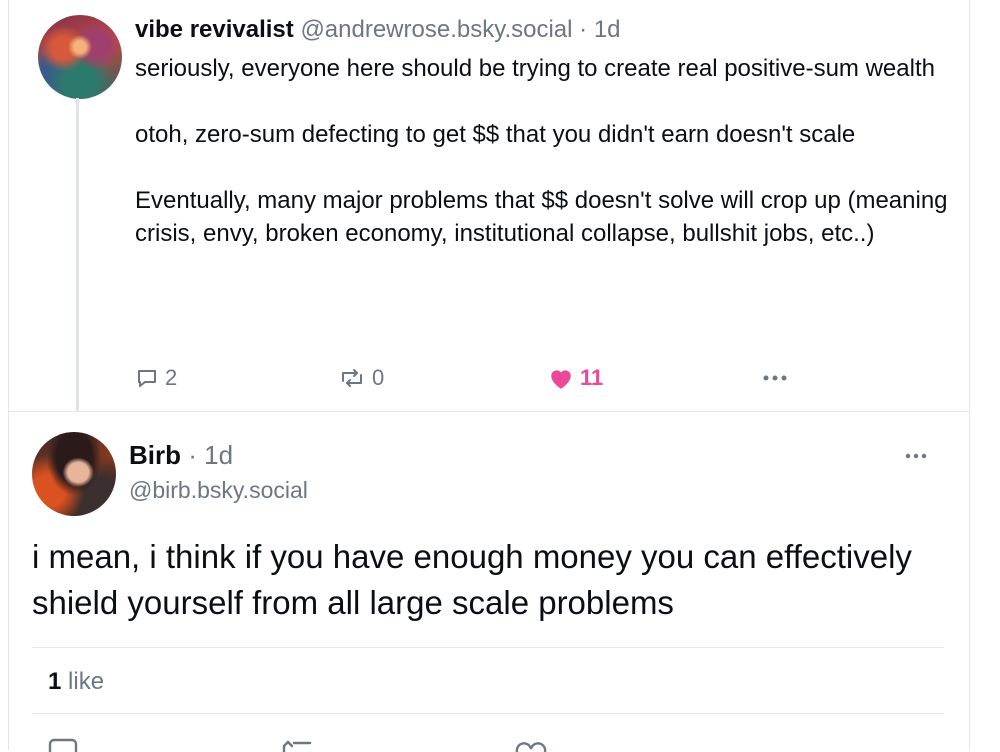 The height and width of the screenshot is (752, 1000). What do you see at coordinates (378, 377) in the screenshot?
I see `repost-count: 0` at bounding box center [378, 377].